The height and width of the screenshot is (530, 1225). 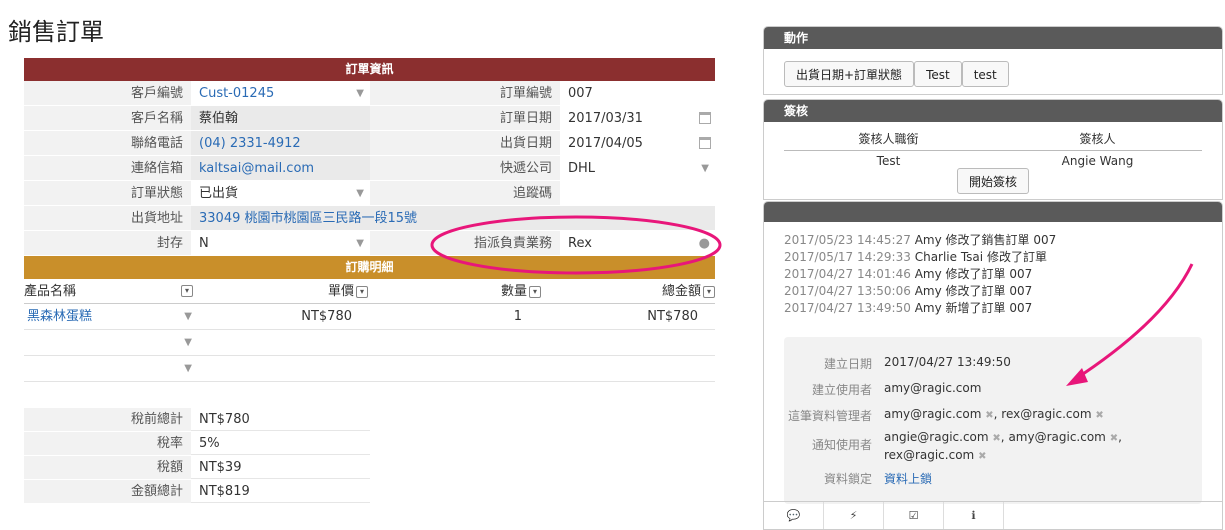 What do you see at coordinates (107, 168) in the screenshot?
I see `email-label: 連絡信箱` at bounding box center [107, 168].